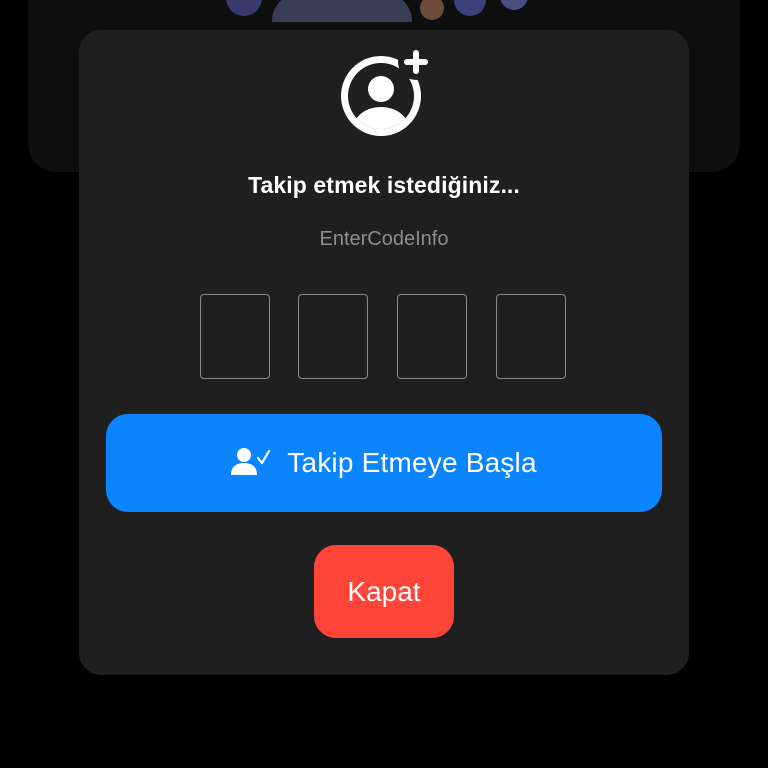 The image size is (768, 768). What do you see at coordinates (333, 336) in the screenshot?
I see `code-digit-2-input` at bounding box center [333, 336].